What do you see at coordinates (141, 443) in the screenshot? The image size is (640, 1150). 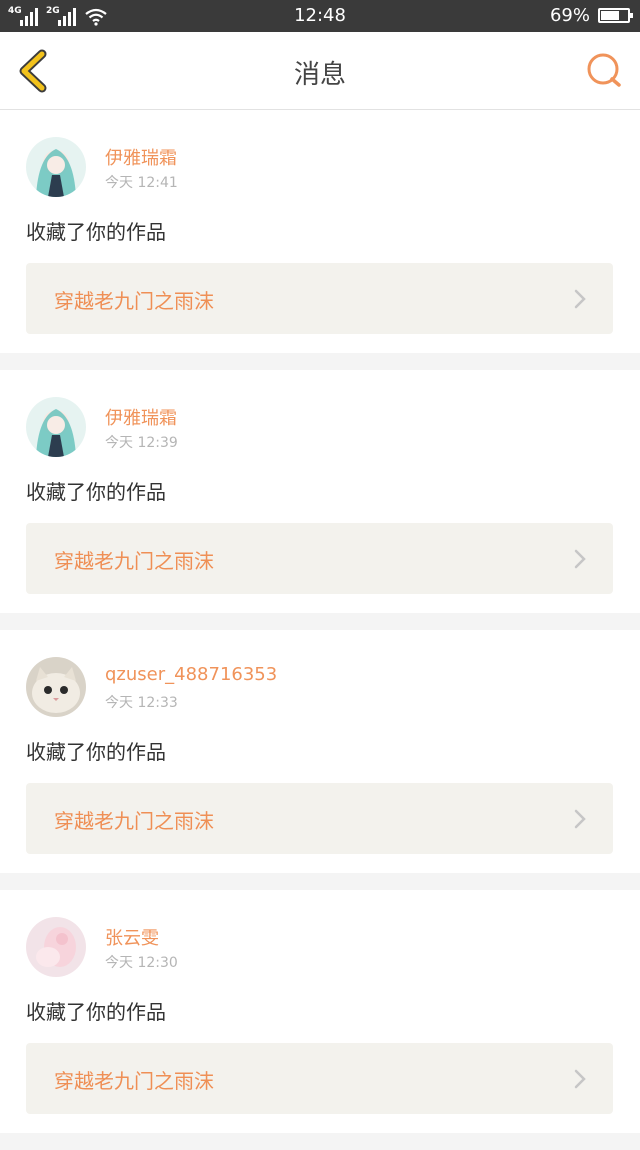 I see `timestamp: 今天 12:39` at bounding box center [141, 443].